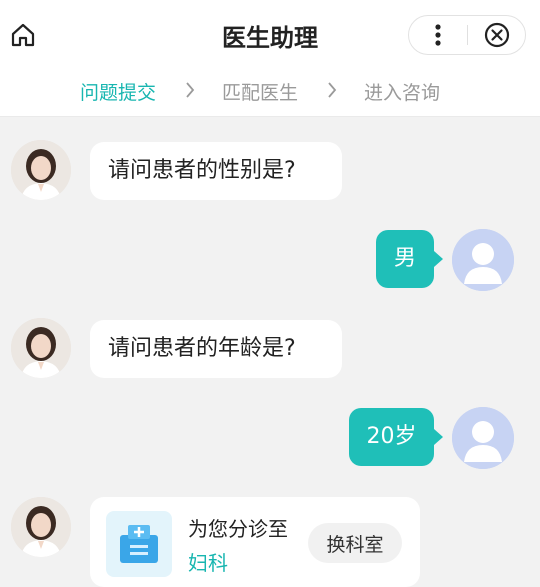  I want to click on message-text: 请问患者的性别是?, so click(202, 170).